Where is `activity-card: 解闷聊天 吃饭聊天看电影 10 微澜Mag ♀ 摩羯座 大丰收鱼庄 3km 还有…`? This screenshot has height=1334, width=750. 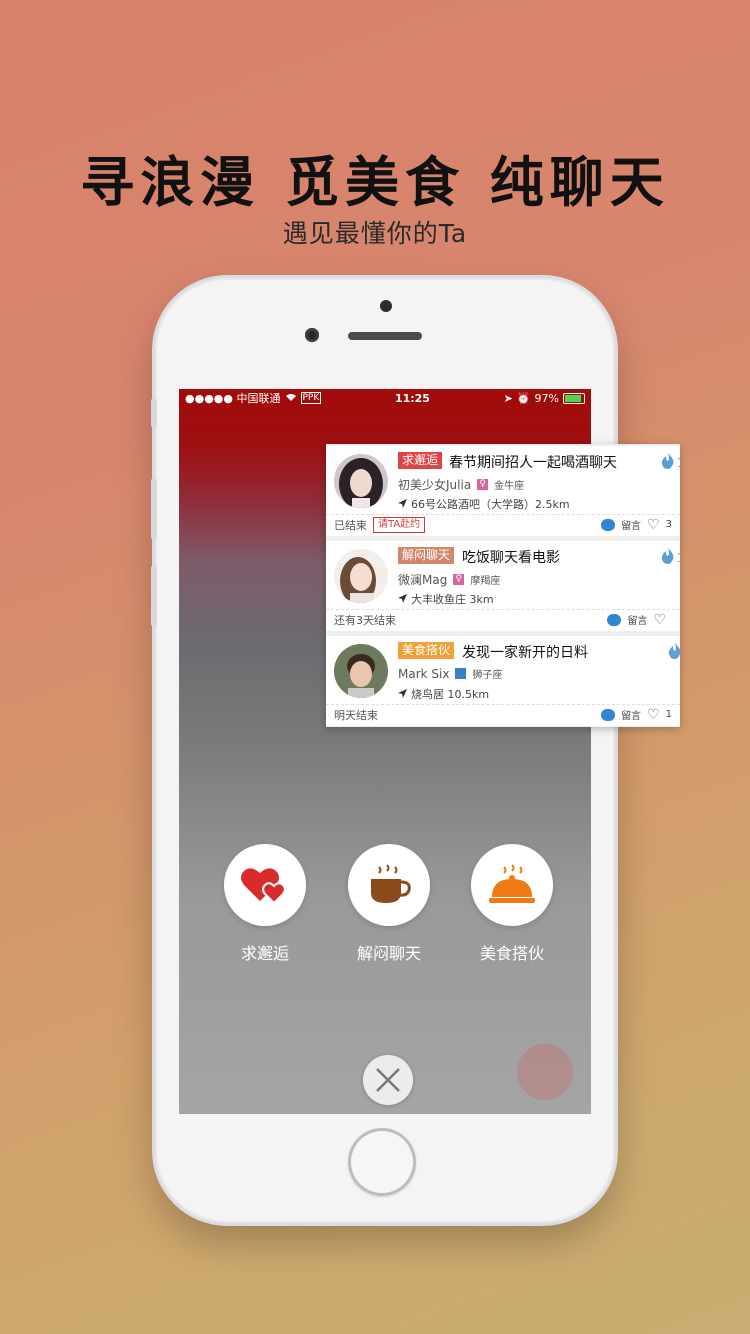
activity-card: 解闷聊天 吃饭聊天看电影 10 微澜Mag ♀ 摩羯座 大丰收鱼庄 3km 还有… is located at coordinates (503, 586).